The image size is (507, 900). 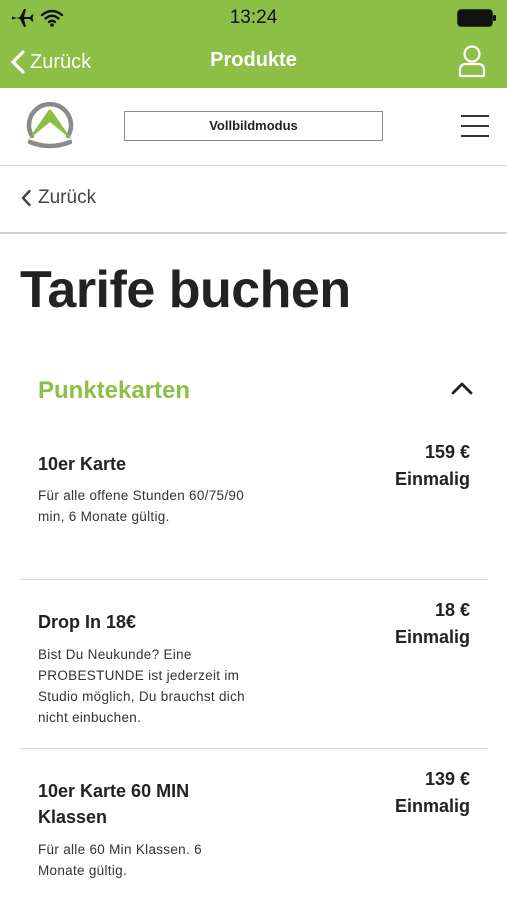 I want to click on status-time: 13:24, so click(x=253, y=17).